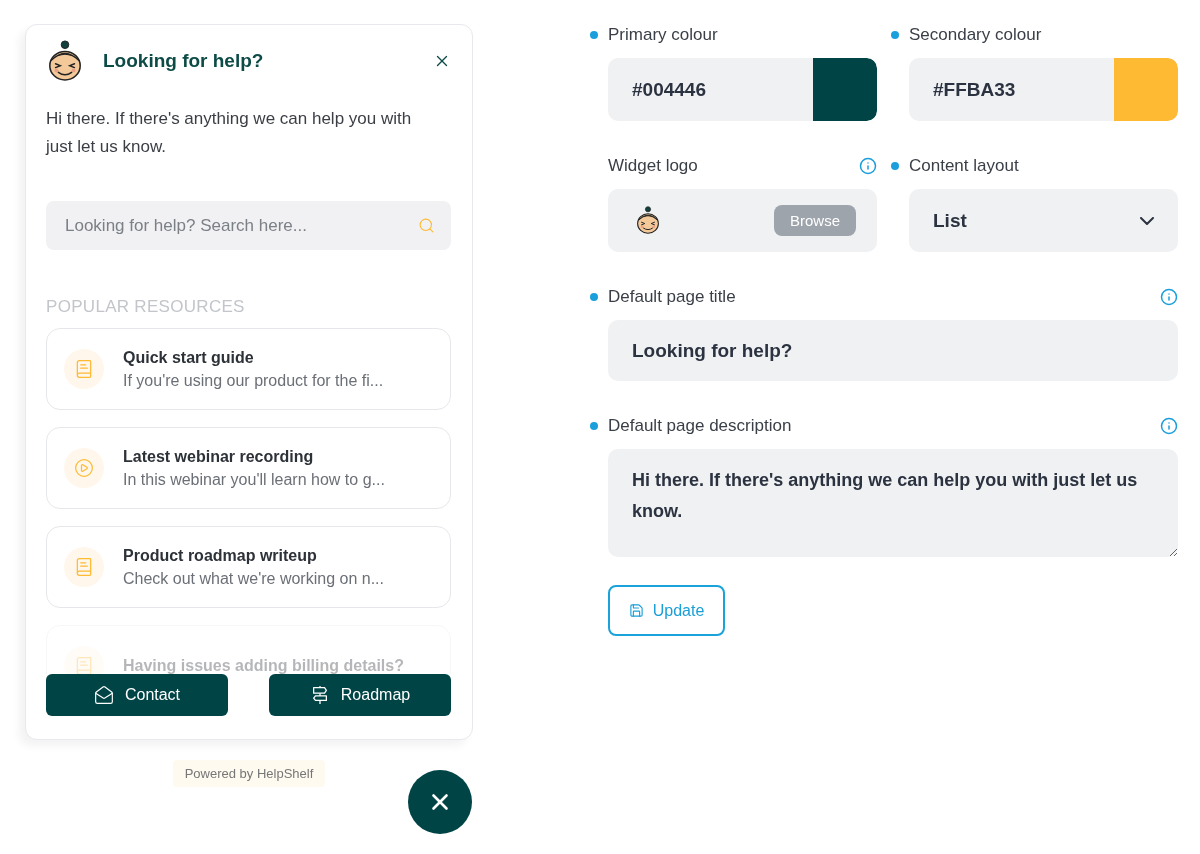  What do you see at coordinates (183, 61) in the screenshot?
I see `widget-title: Looking for help?` at bounding box center [183, 61].